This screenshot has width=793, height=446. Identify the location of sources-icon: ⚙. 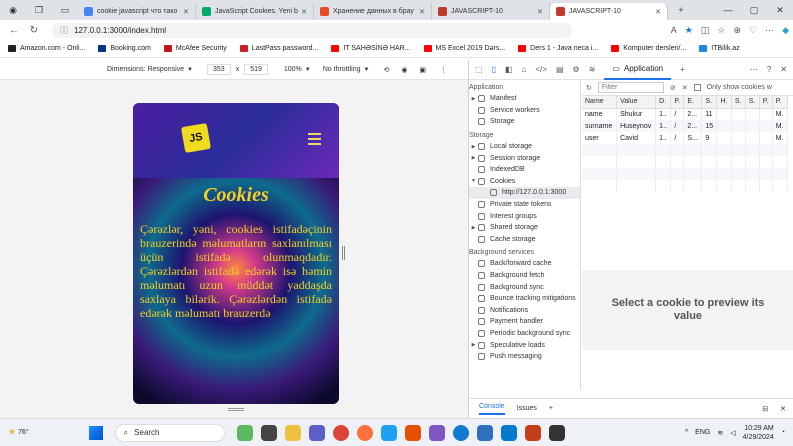
(576, 69).